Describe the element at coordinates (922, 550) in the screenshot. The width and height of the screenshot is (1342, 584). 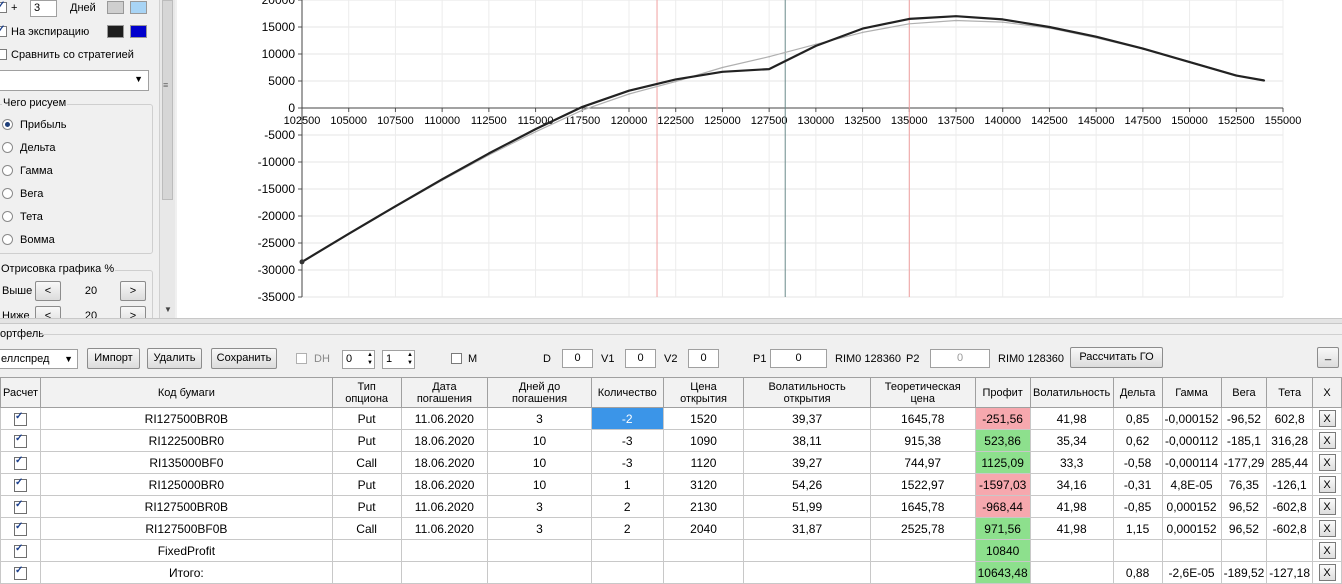
I see `cell-theo` at that location.